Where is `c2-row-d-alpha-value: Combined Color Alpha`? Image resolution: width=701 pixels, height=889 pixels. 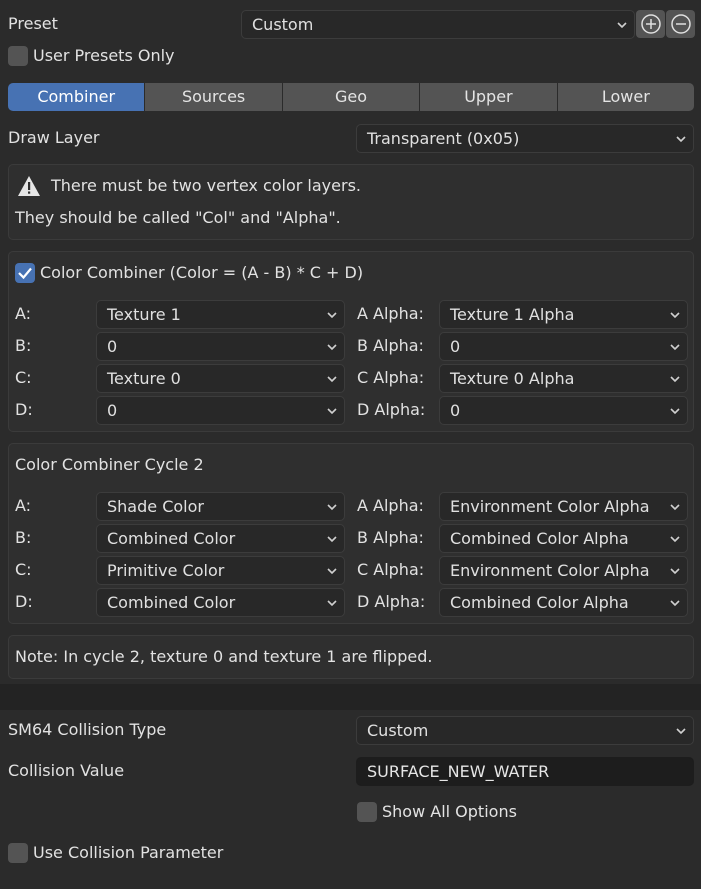 c2-row-d-alpha-value: Combined Color Alpha is located at coordinates (539, 602).